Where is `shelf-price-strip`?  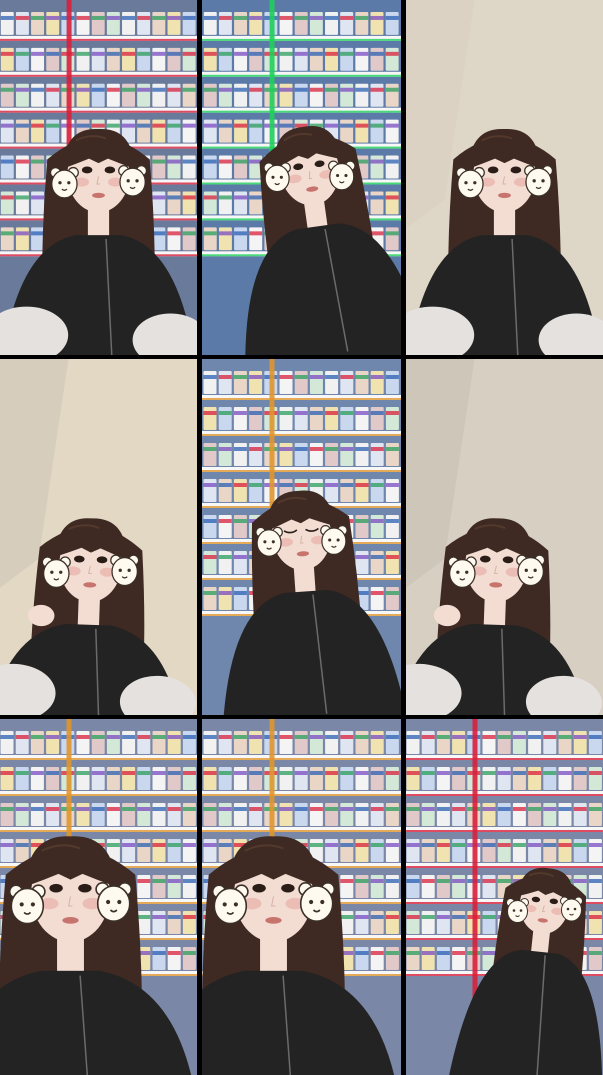
shelf-price-strip is located at coordinates (98, 795).